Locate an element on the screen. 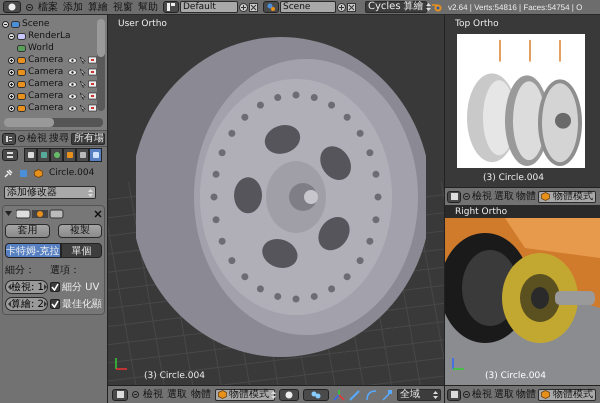  pivot-dropdown is located at coordinates (316, 394).